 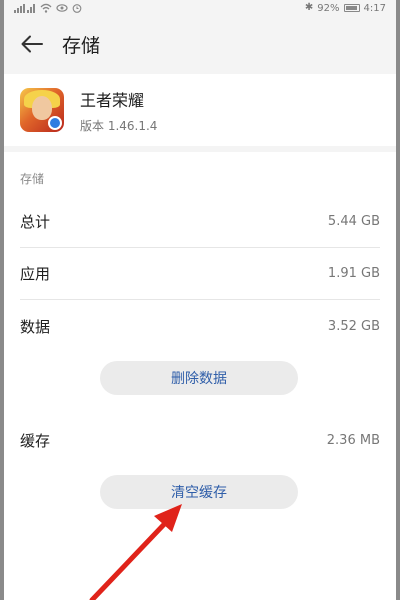 What do you see at coordinates (35, 222) in the screenshot?
I see `row-label: 总计` at bounding box center [35, 222].